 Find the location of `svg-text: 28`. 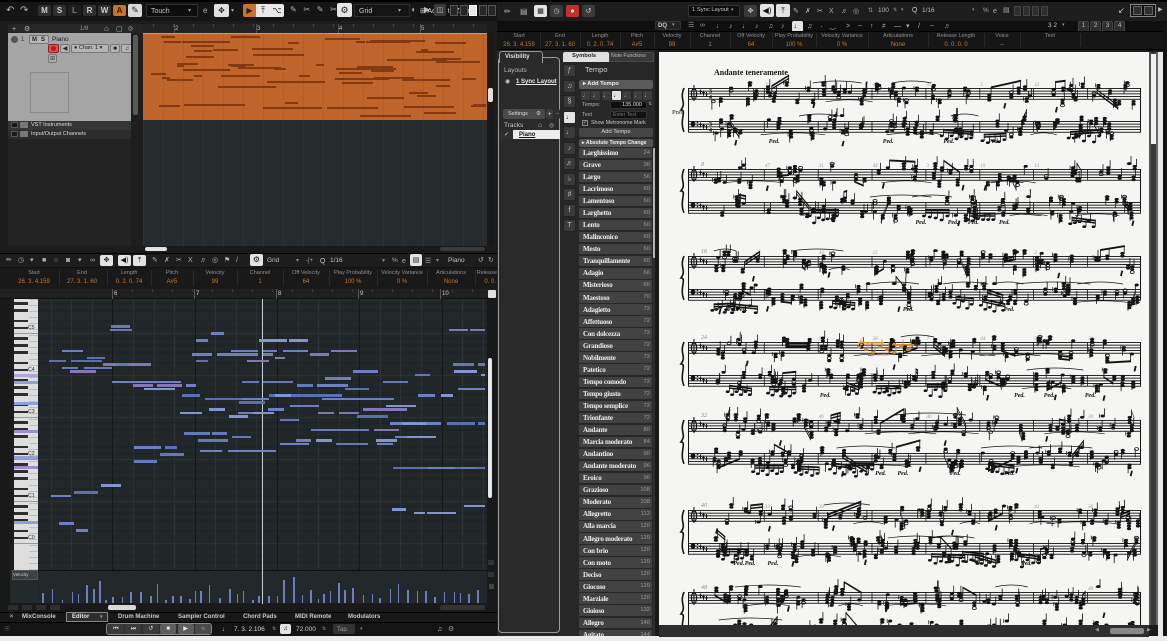

svg-text: 28 is located at coordinates (876, 339).